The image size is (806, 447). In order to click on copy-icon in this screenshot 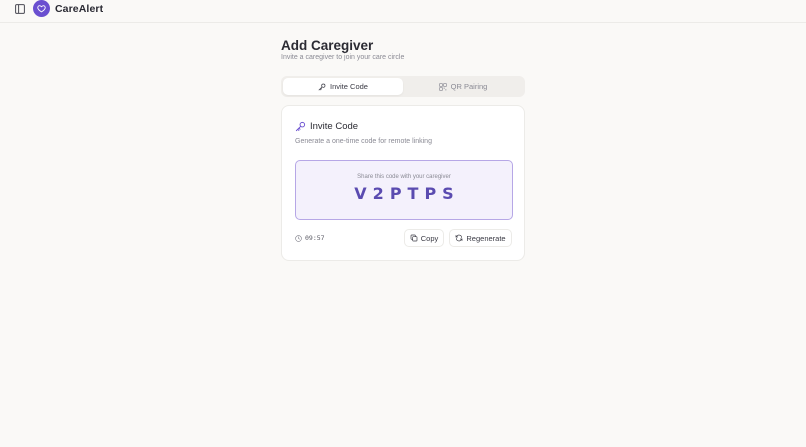, I will do `click(414, 238)`.